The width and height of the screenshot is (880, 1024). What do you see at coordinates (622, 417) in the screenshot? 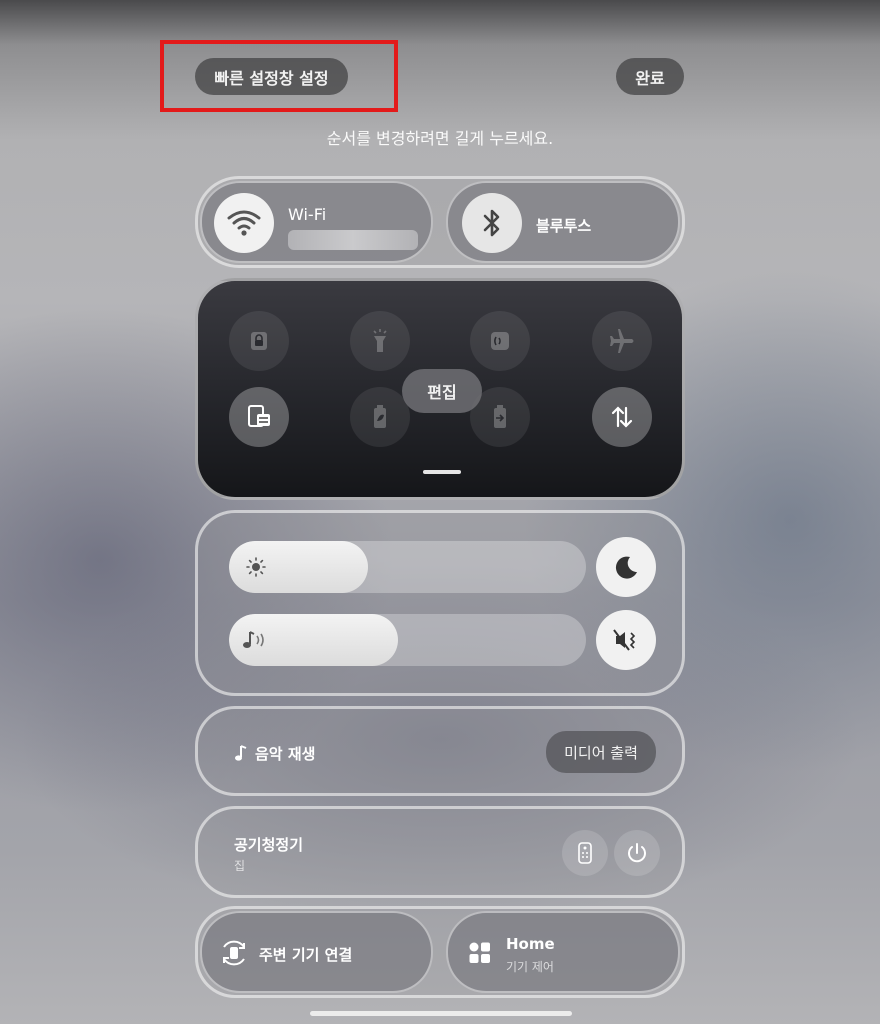
I see `mobile-data-icon` at bounding box center [622, 417].